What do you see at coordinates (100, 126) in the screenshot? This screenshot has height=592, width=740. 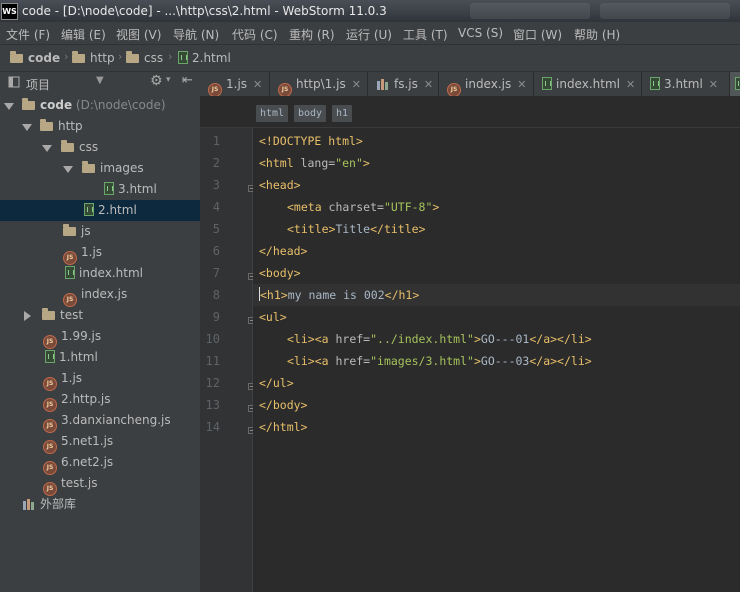 I see `tree-item-http: http` at bounding box center [100, 126].